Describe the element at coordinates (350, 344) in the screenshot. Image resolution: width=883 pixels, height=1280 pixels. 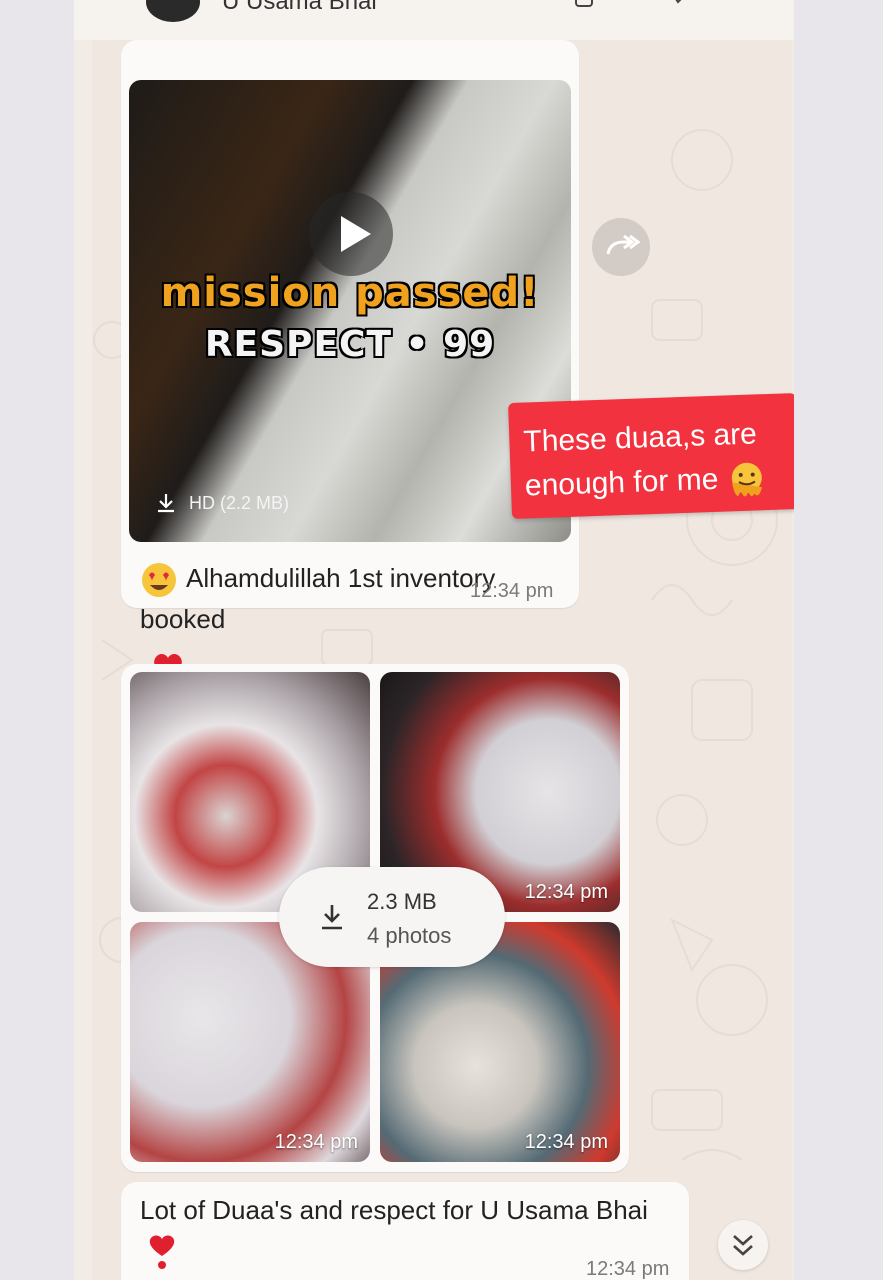
I see `video-overlay-subtitle: RESPECT • 99` at that location.